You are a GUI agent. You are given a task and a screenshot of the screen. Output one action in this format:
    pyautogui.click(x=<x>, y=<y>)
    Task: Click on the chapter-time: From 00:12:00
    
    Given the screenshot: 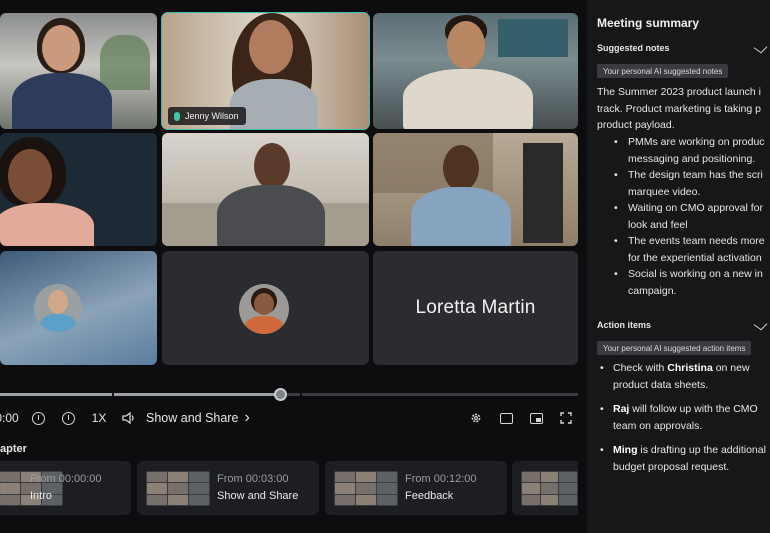 What is the action you would take?
    pyautogui.click(x=441, y=479)
    